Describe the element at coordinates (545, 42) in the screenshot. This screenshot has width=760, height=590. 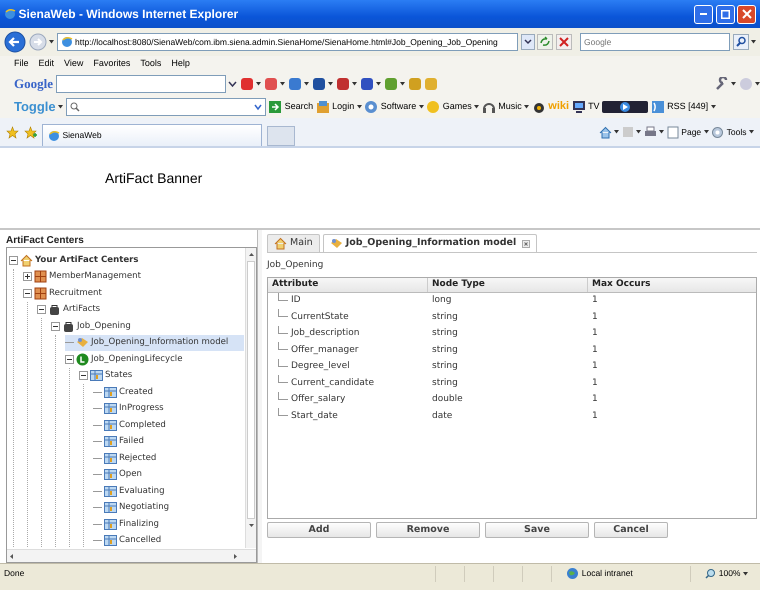
I see `refresh-icon` at that location.